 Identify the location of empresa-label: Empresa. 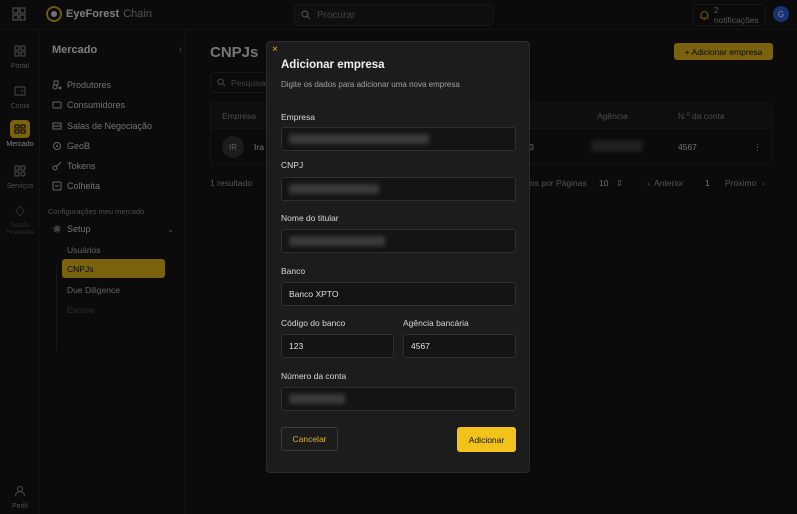
(298, 117).